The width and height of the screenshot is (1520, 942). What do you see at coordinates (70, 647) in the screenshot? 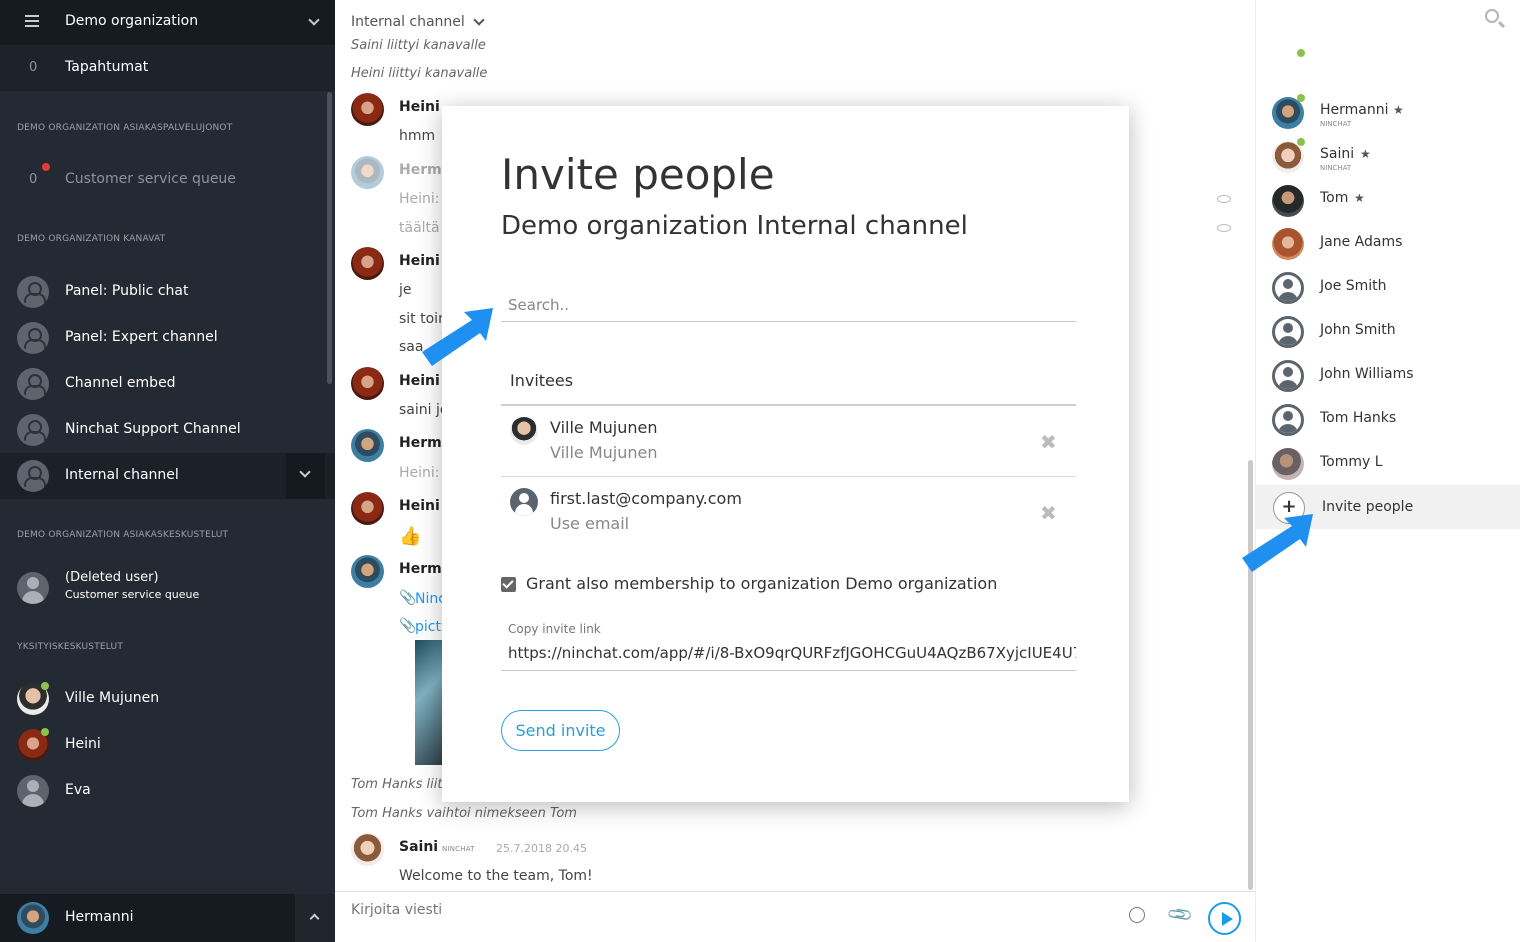
I see `private-heading: YKSITYISKESKUSTELUT` at bounding box center [70, 647].